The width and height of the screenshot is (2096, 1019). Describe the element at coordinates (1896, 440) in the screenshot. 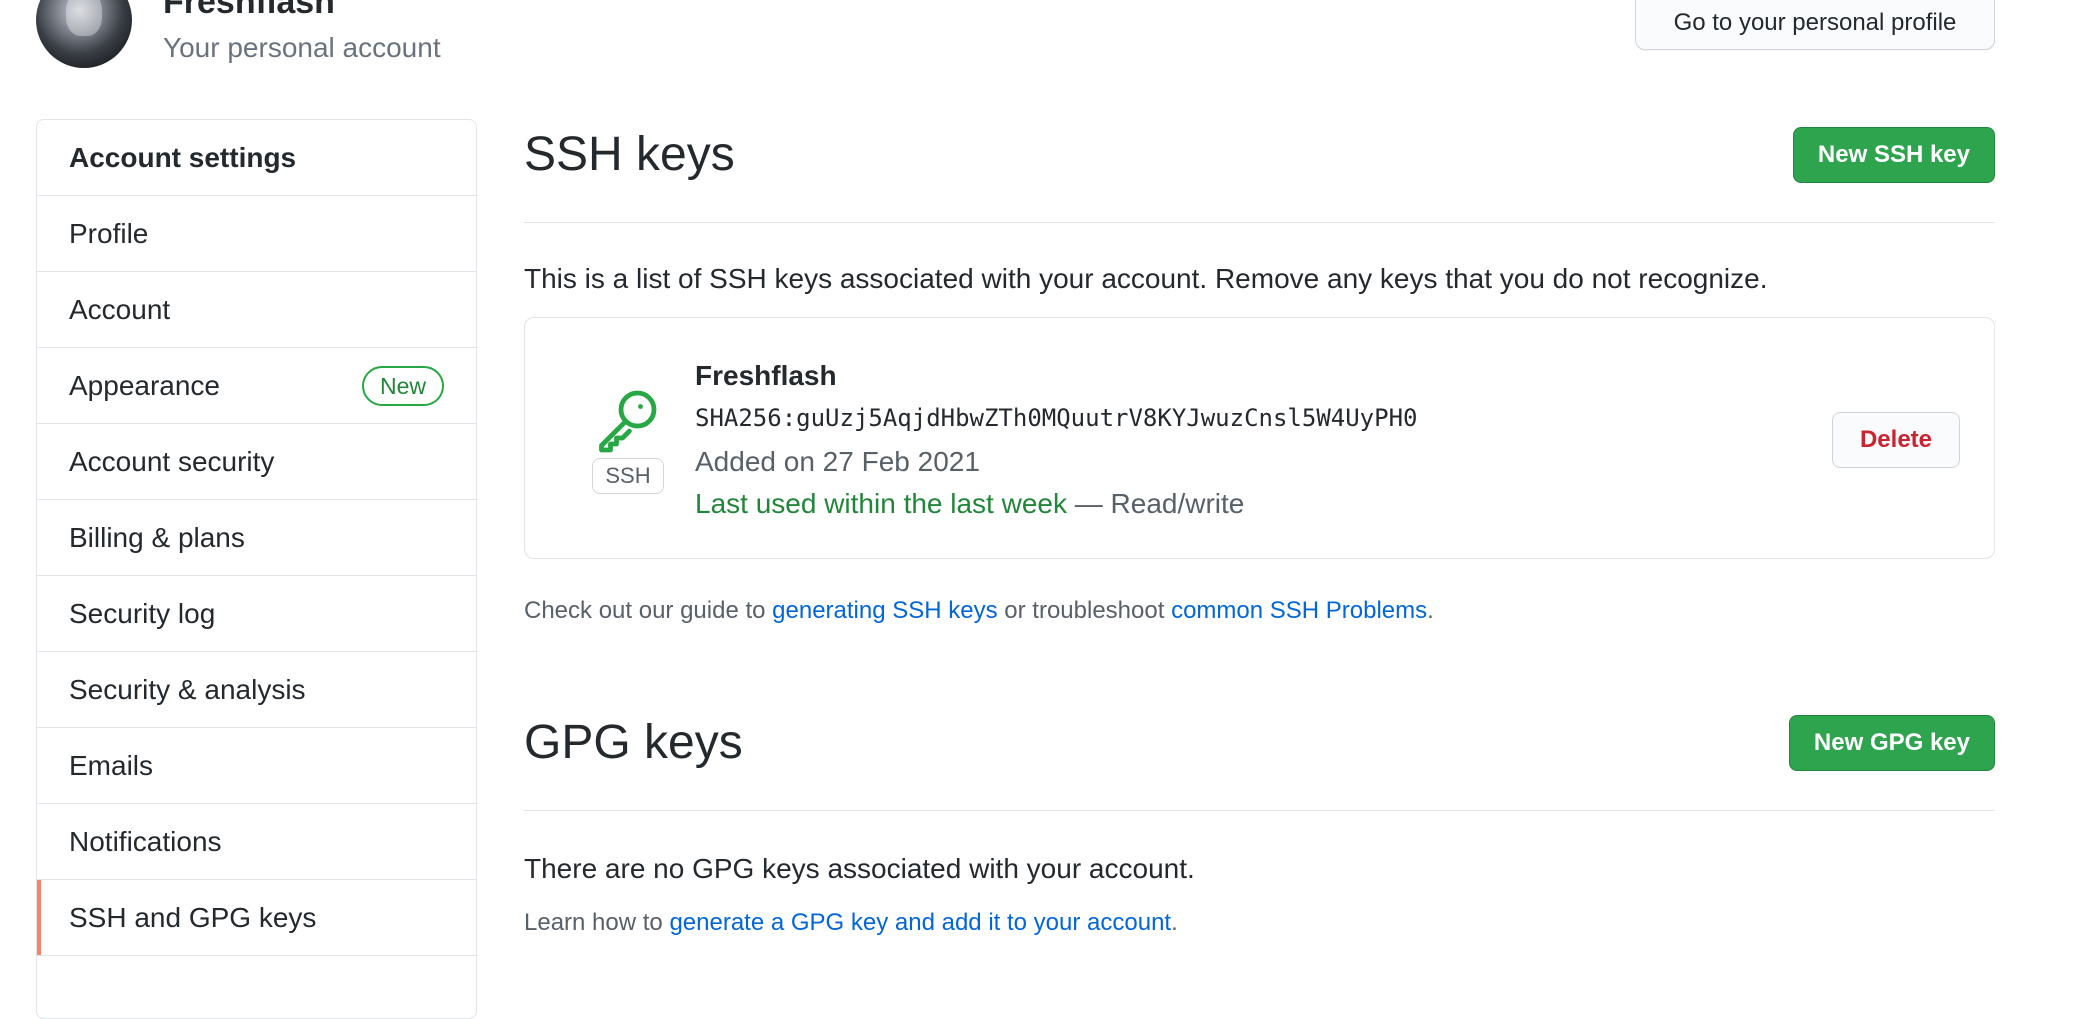

I see `delete-ssh-key-button: Delete` at that location.